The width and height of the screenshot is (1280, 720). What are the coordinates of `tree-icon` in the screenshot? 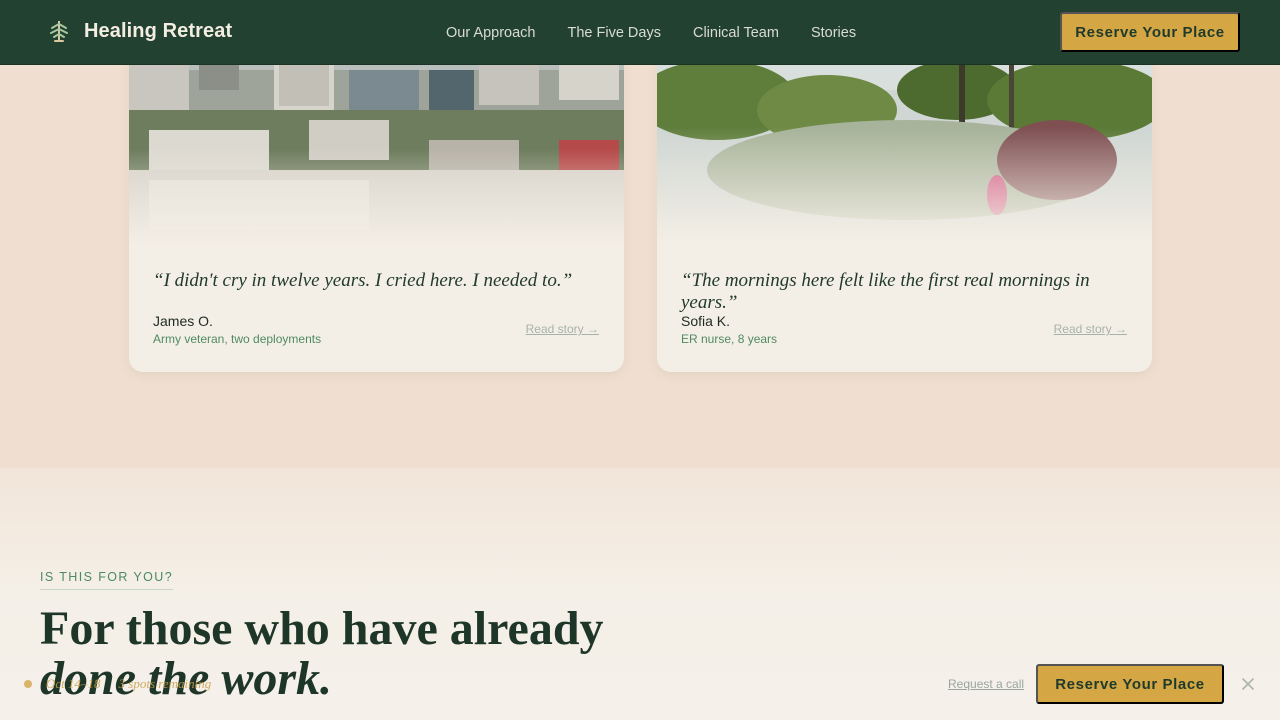 It's located at (59, 31).